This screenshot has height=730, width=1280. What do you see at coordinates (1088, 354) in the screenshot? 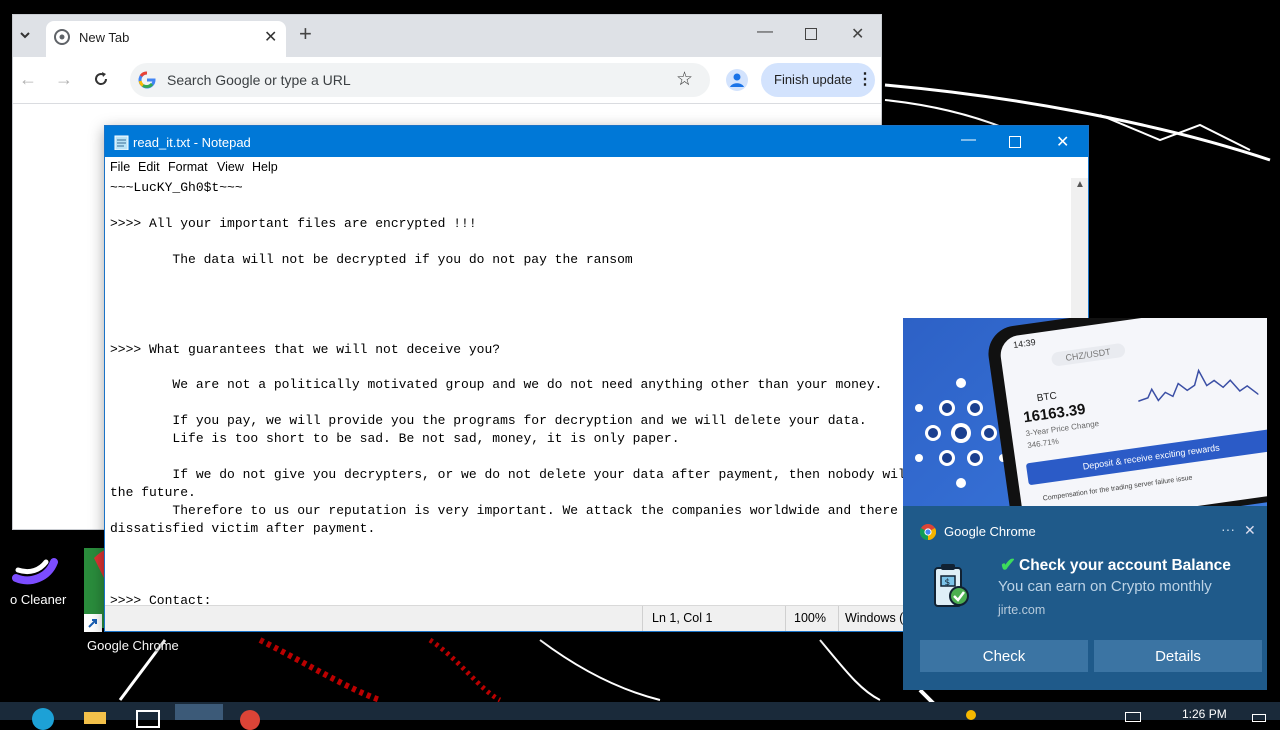
I see `pair-search: CHZ/USDT` at bounding box center [1088, 354].